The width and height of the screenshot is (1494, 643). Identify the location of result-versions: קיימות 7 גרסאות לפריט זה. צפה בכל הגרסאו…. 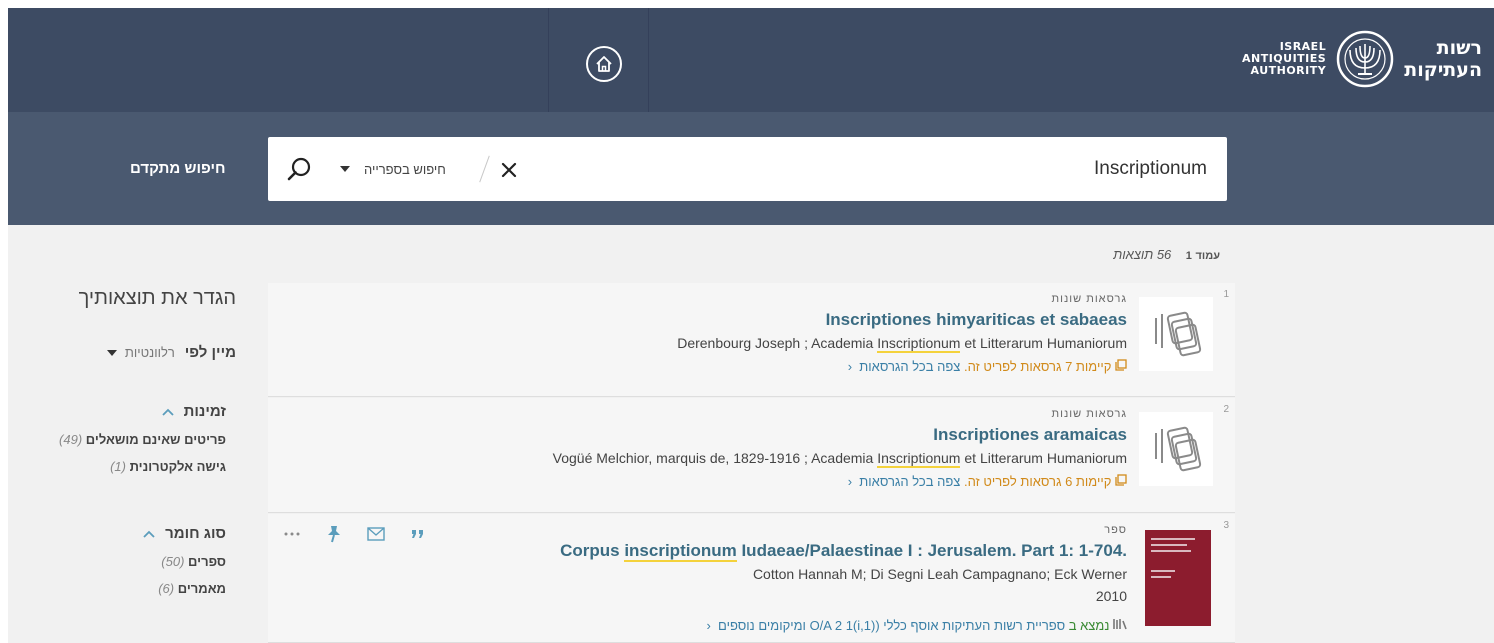
(767, 368).